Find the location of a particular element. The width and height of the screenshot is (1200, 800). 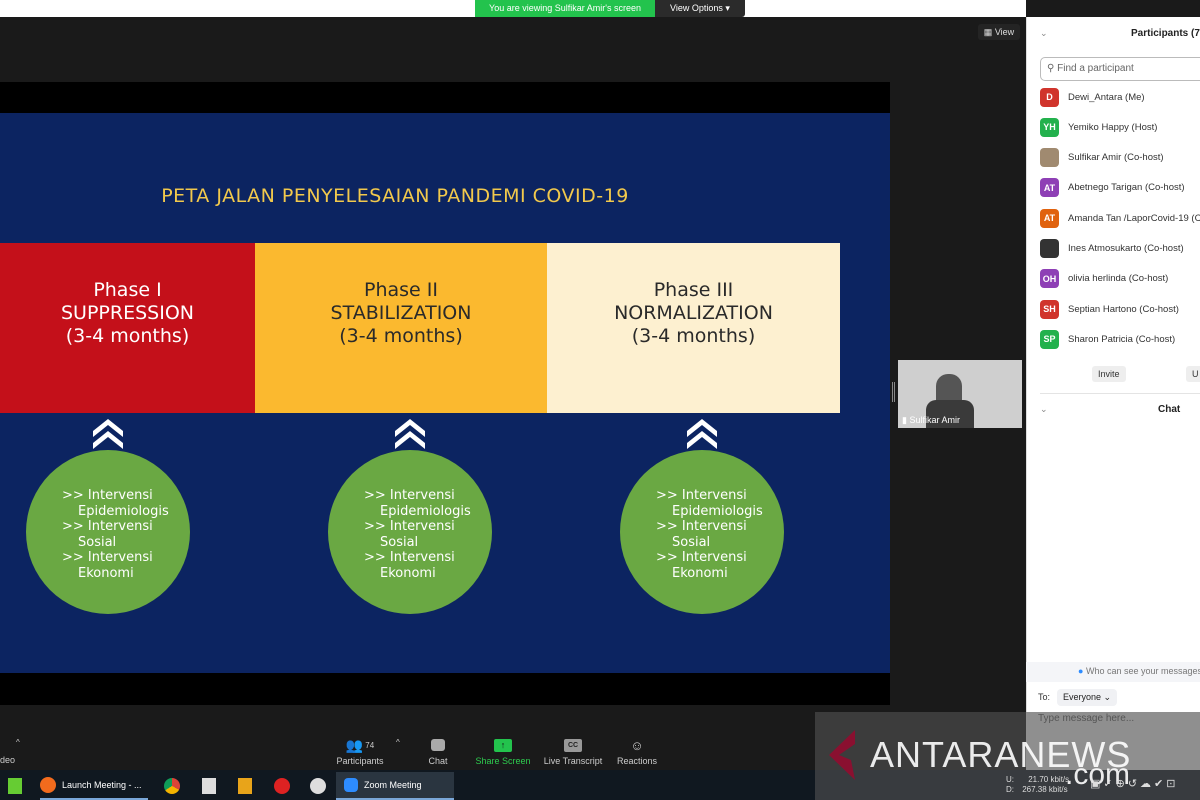

upload-rate: 21.70 kbit/s is located at coordinates (1049, 779).